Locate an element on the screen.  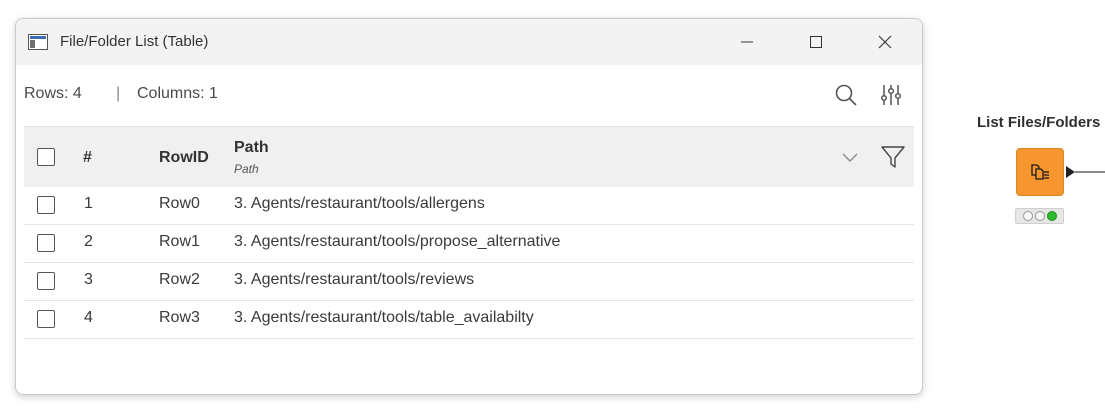
list-files-folders-node is located at coordinates (1040, 172).